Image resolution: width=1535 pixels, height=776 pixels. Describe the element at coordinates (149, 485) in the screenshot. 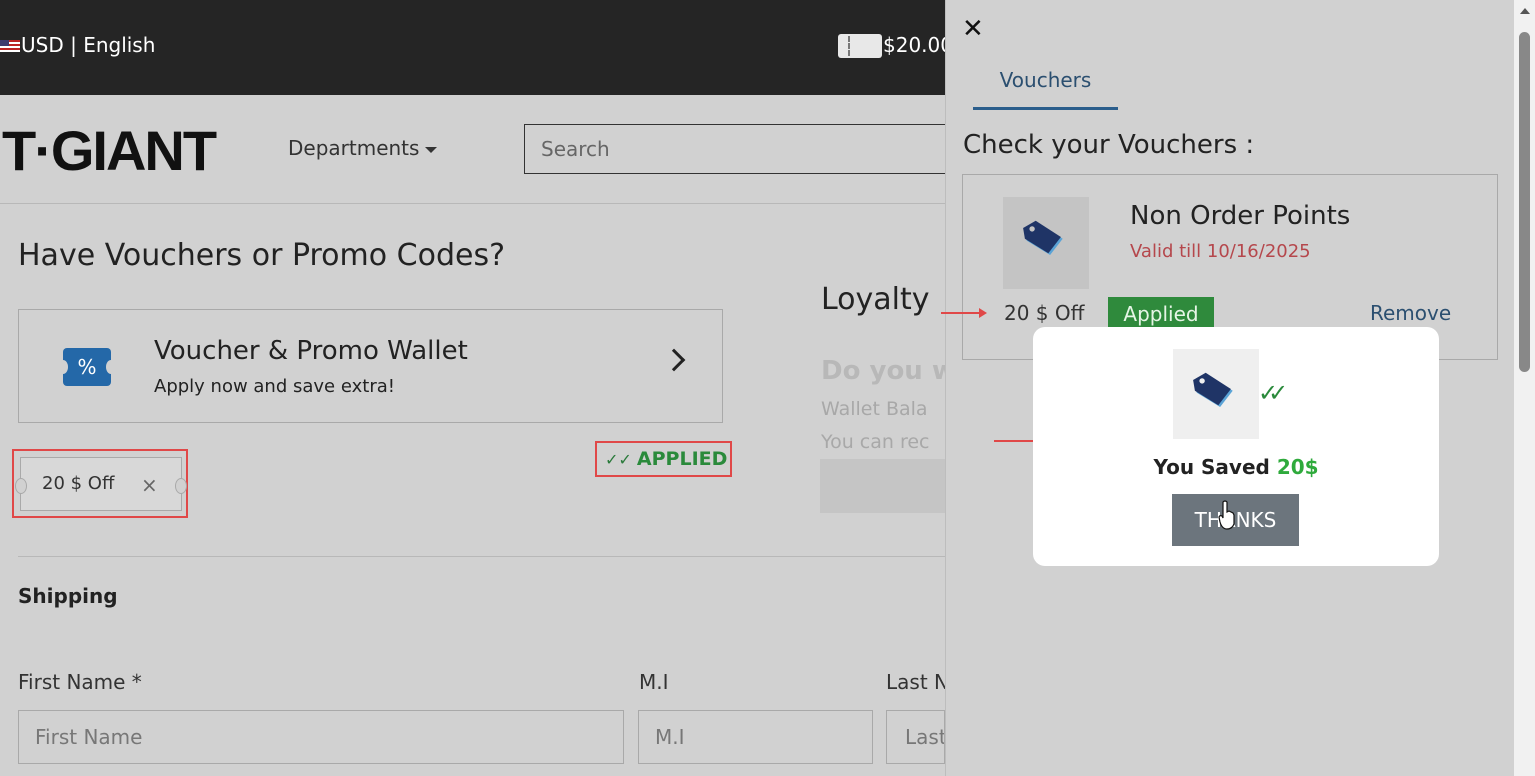

I see `close-icon: ×` at that location.